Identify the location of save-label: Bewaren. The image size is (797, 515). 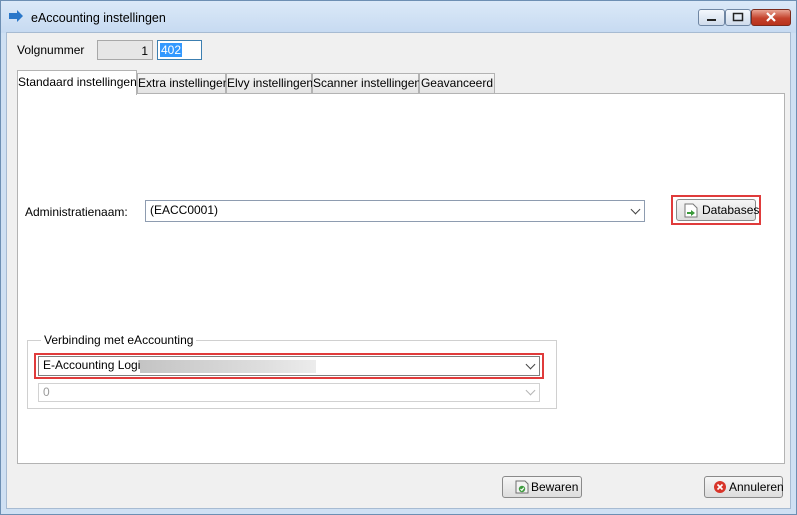
(555, 487).